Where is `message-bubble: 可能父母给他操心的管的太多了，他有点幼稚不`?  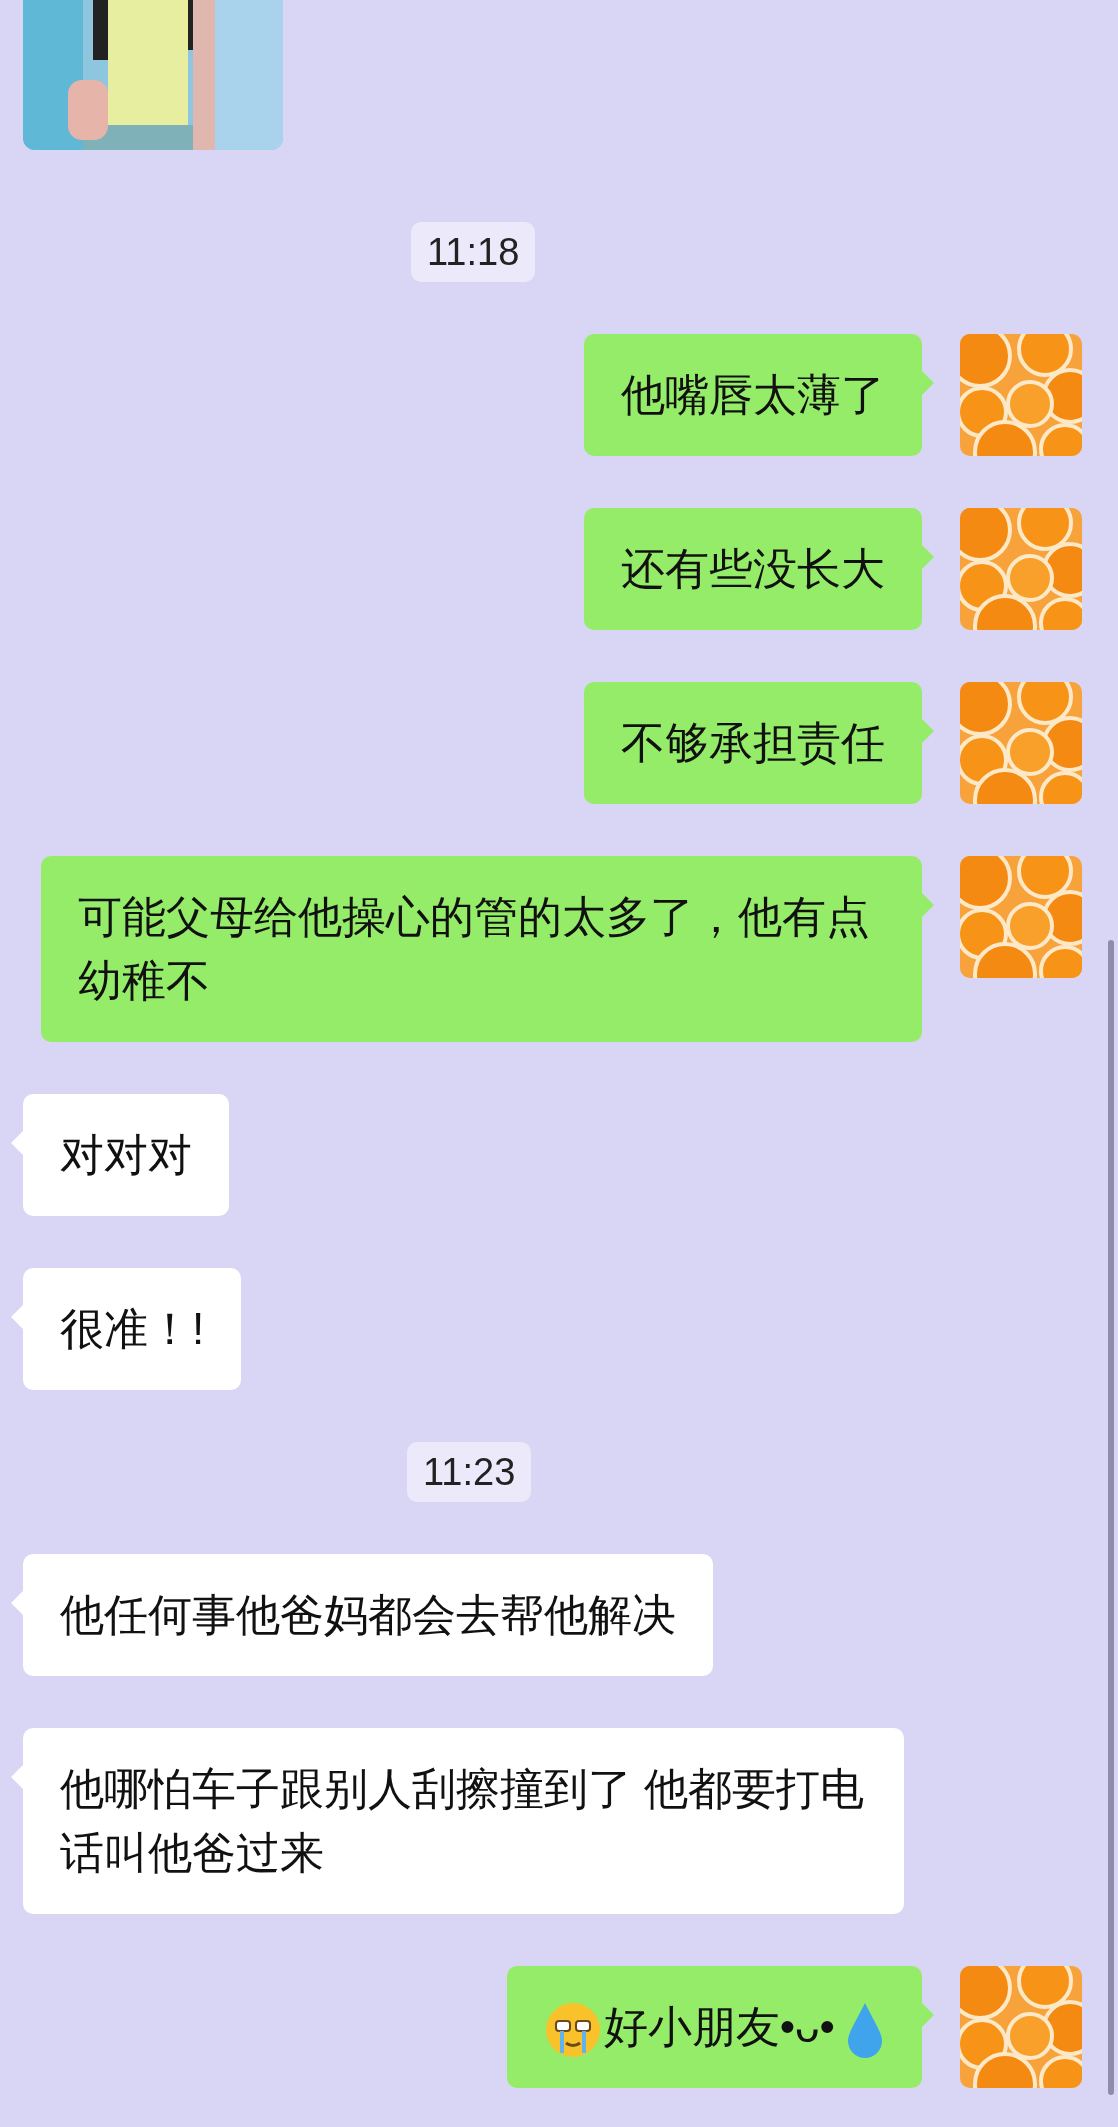
message-bubble: 可能父母给他操心的管的太多了，他有点幼稚不 is located at coordinates (481, 949).